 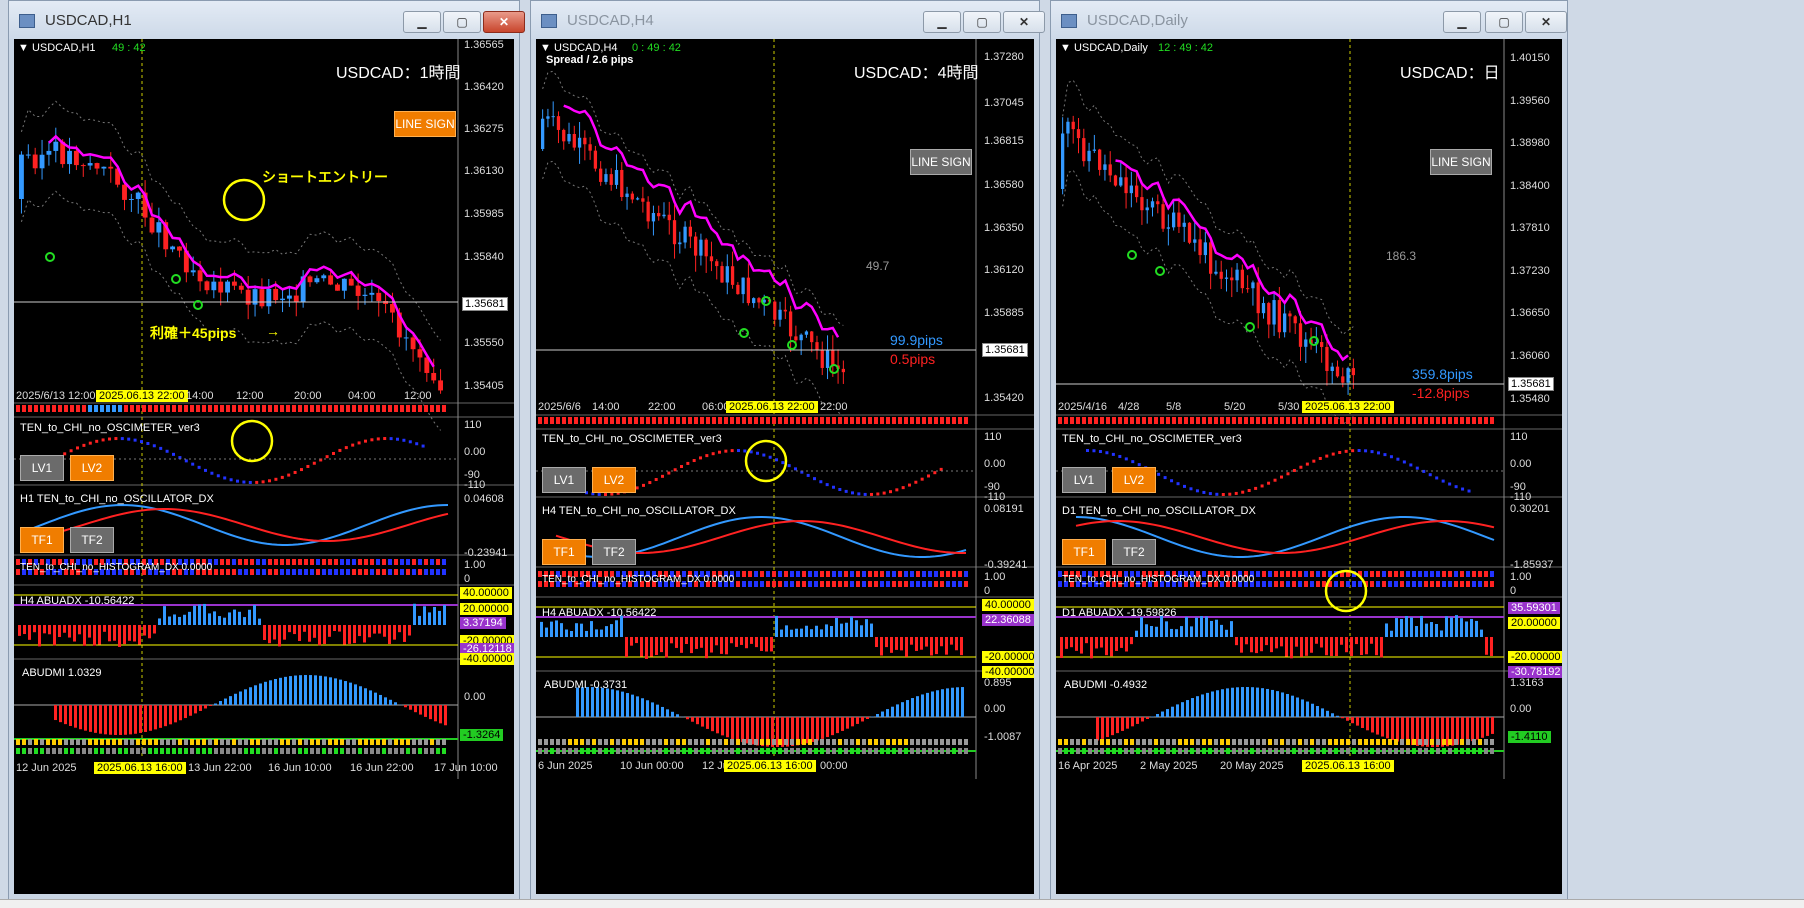 What do you see at coordinates (1309, 20) in the screenshot?
I see `window-titlebar: USDCAD,Daily ▁ ▢ ✕` at bounding box center [1309, 20].